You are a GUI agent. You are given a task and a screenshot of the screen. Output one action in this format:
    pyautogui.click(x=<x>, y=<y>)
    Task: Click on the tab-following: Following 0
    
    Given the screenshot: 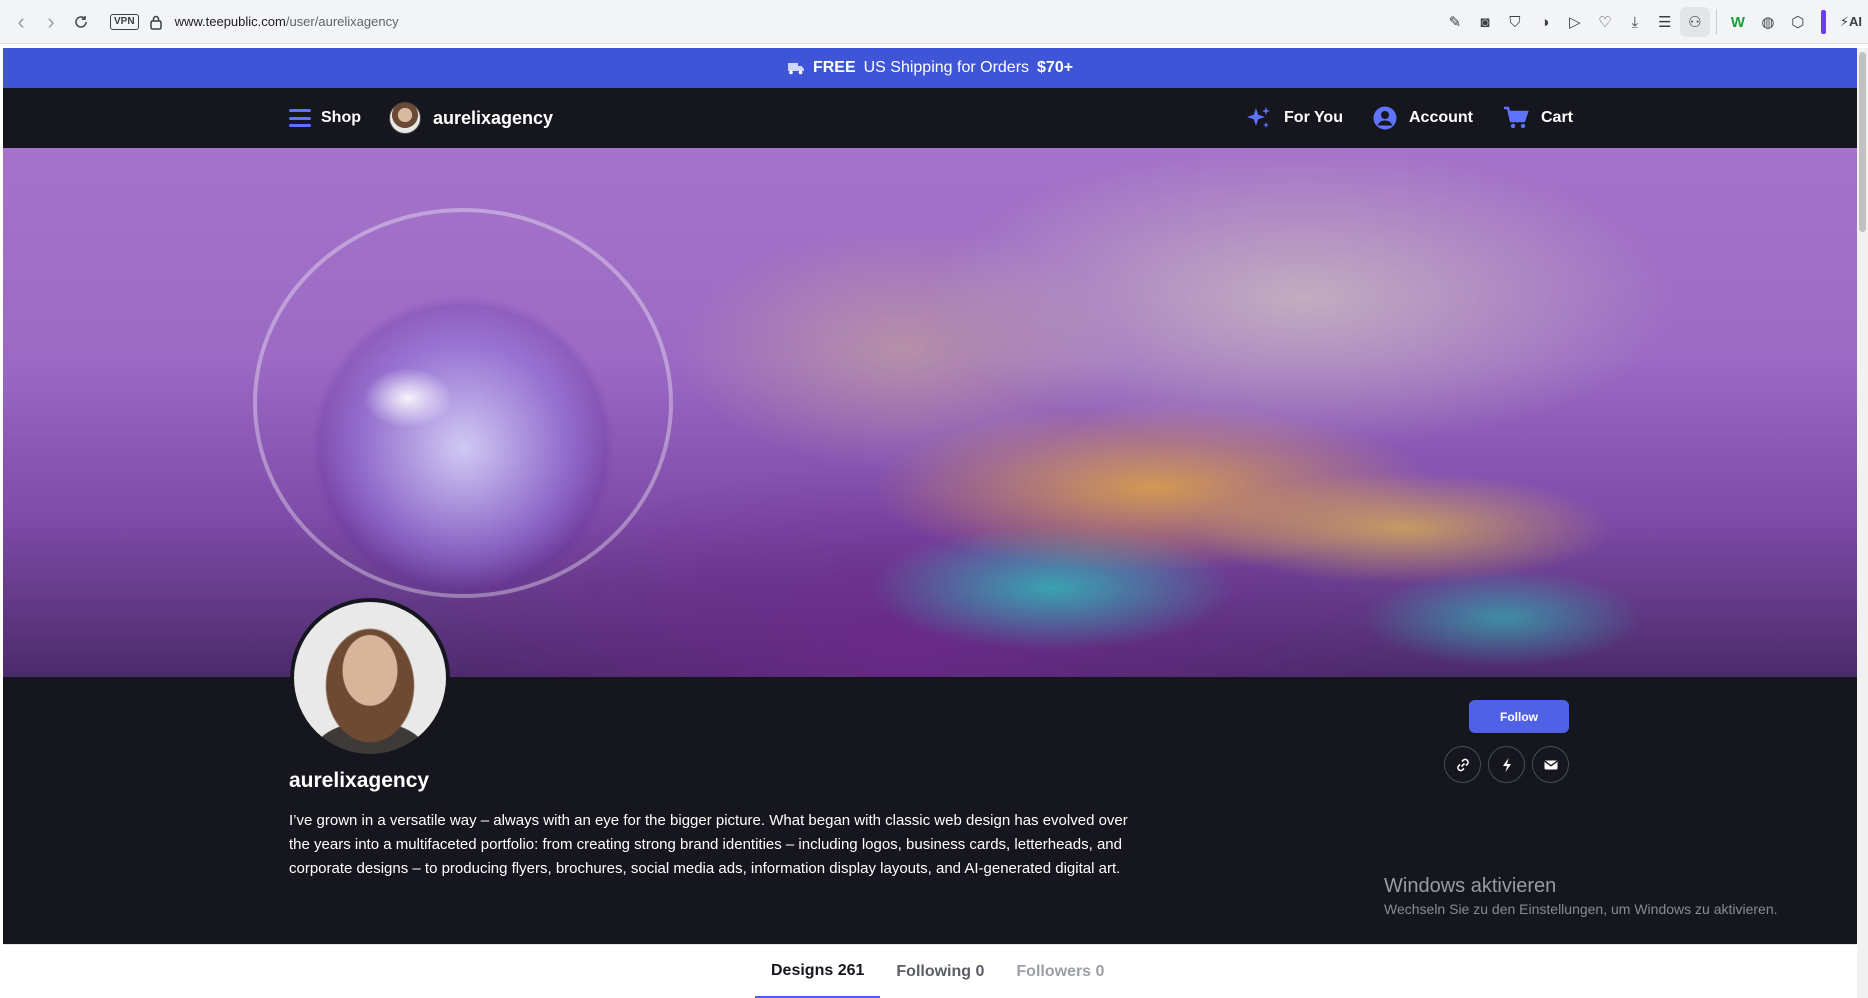 What is the action you would take?
    pyautogui.click(x=940, y=971)
    